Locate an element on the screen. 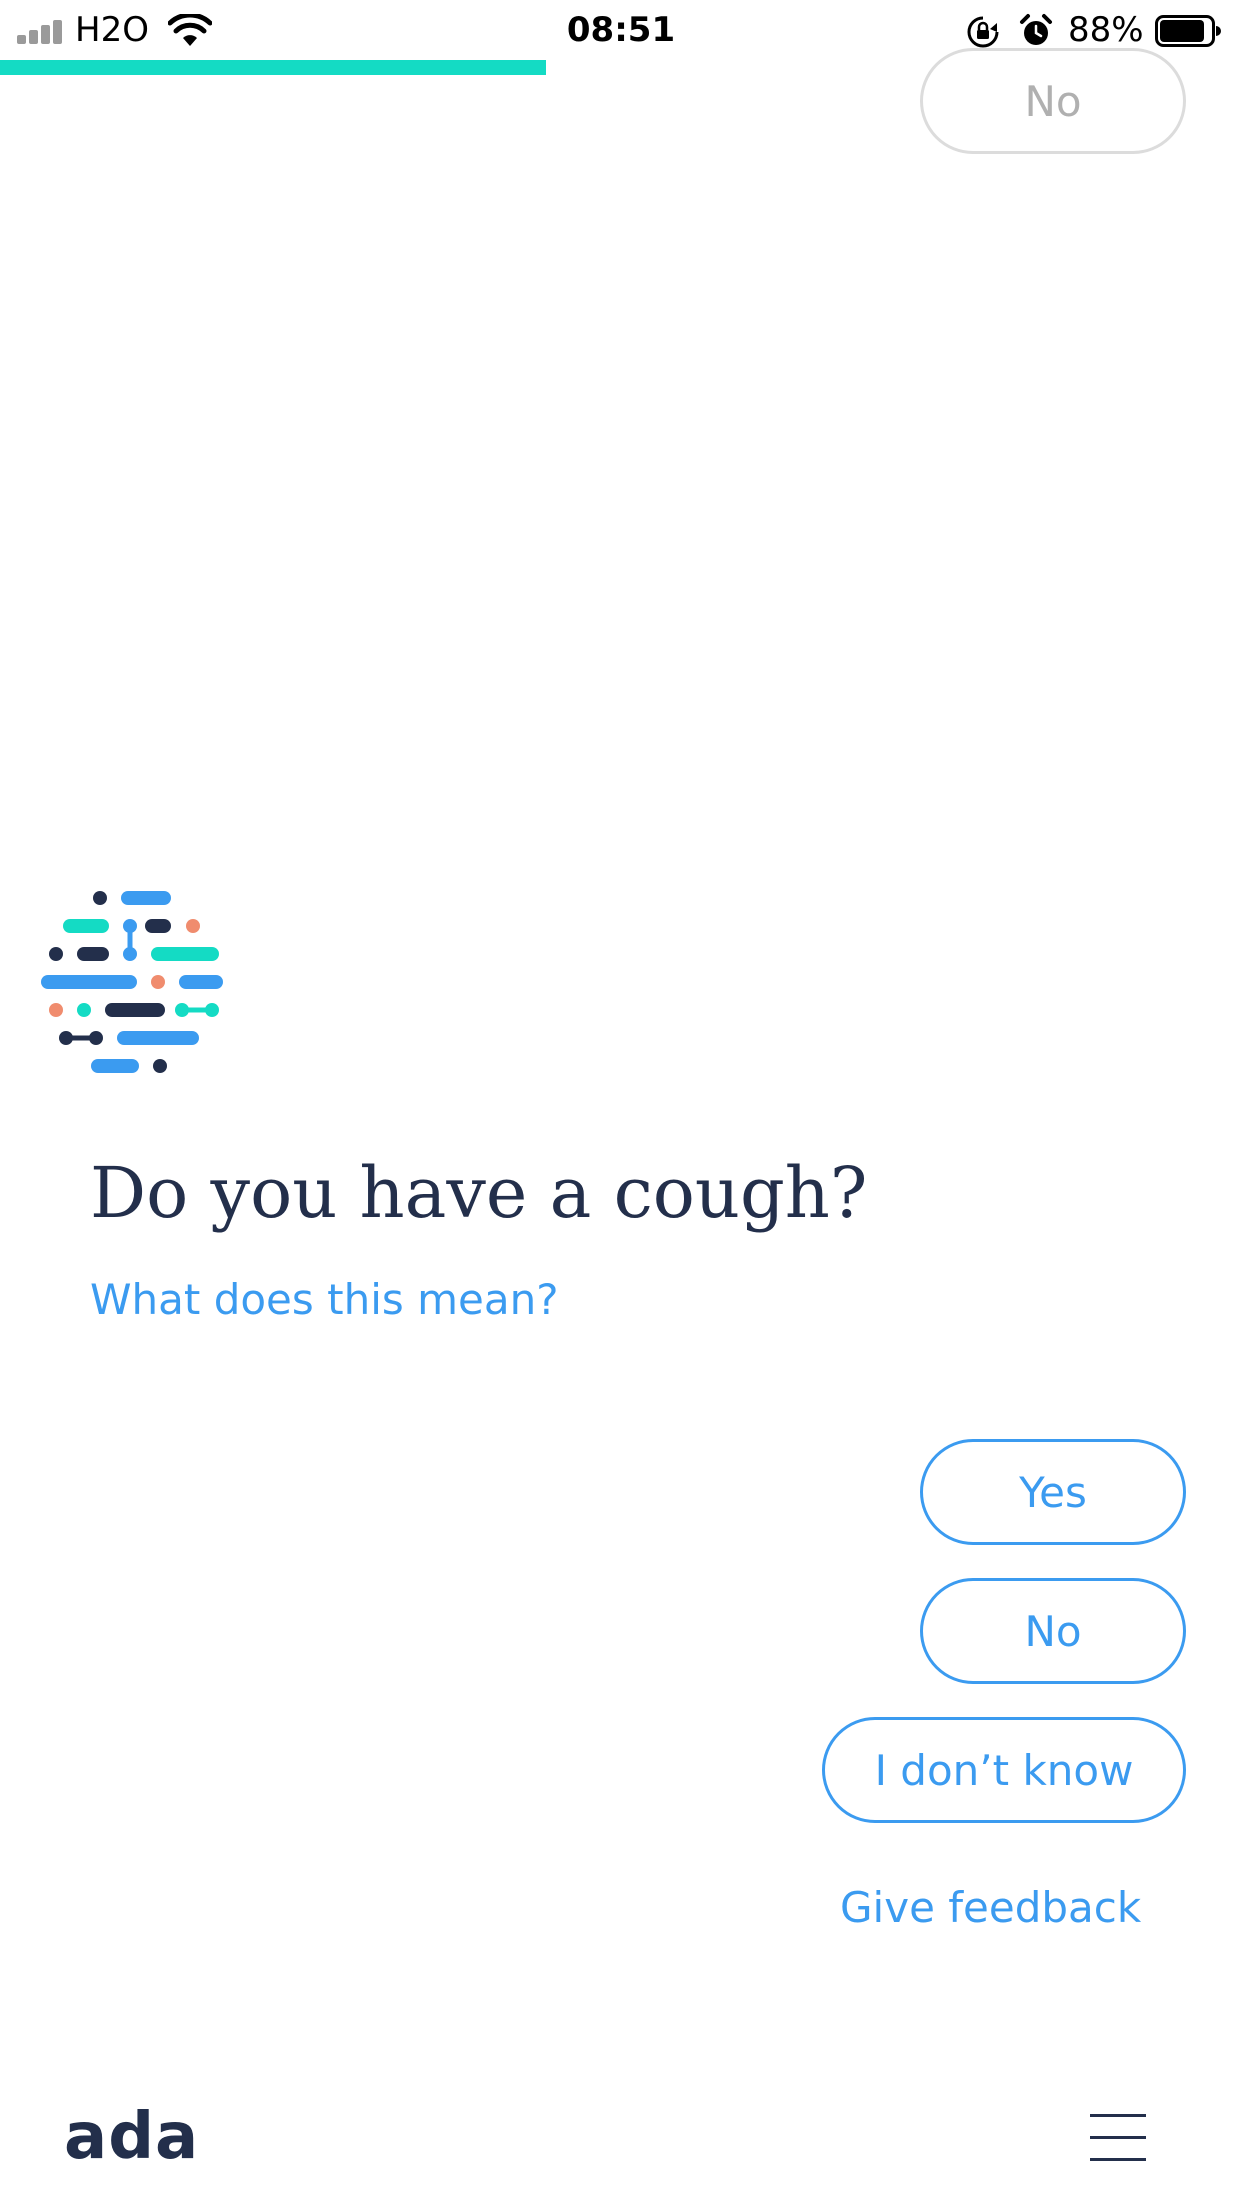 This screenshot has width=1242, height=2208. give-feedback-link: Give feedback is located at coordinates (990, 1908).